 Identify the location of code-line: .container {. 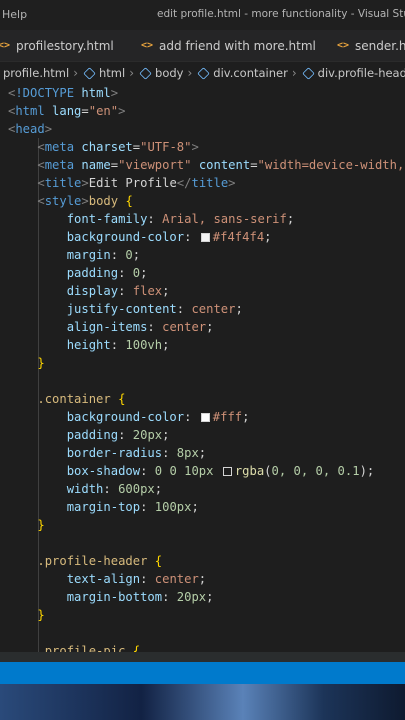
(66, 399).